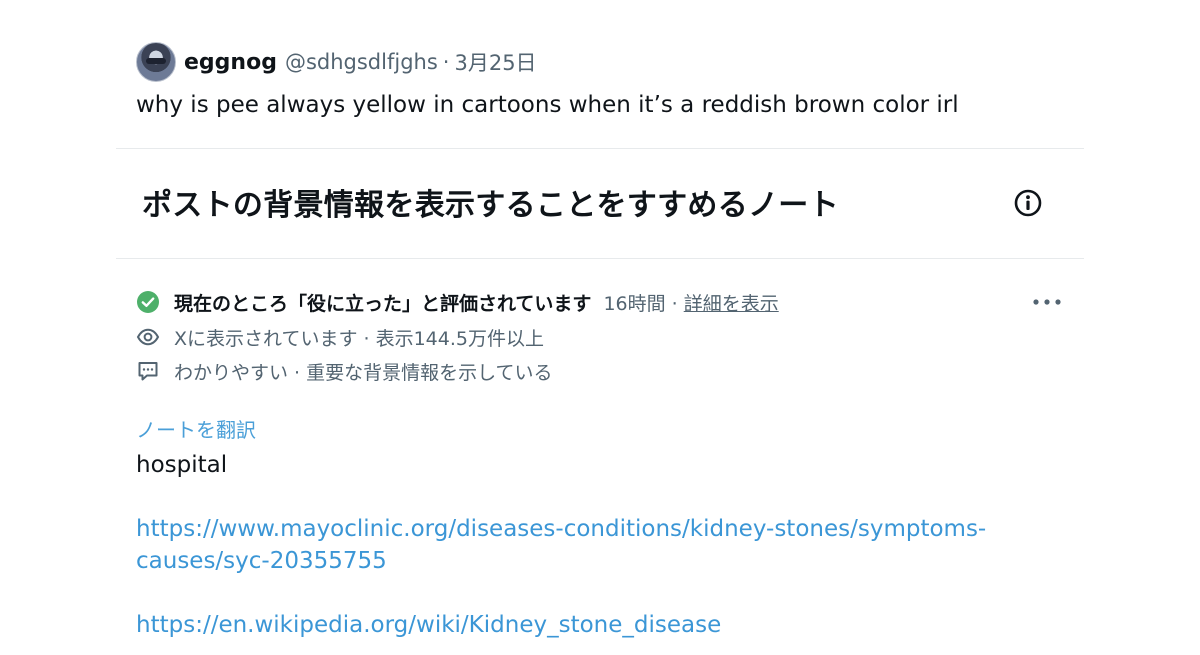 This screenshot has width=1200, height=655. I want to click on helpful-reasons-text: わかりやすい · 重要な背景情報を示している, so click(363, 372).